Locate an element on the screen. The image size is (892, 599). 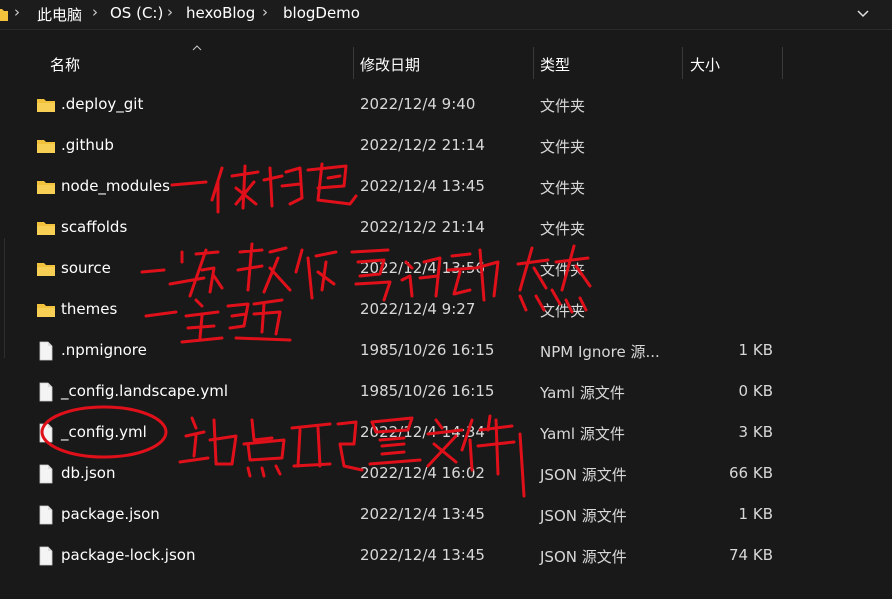
file-name: .github is located at coordinates (87, 145).